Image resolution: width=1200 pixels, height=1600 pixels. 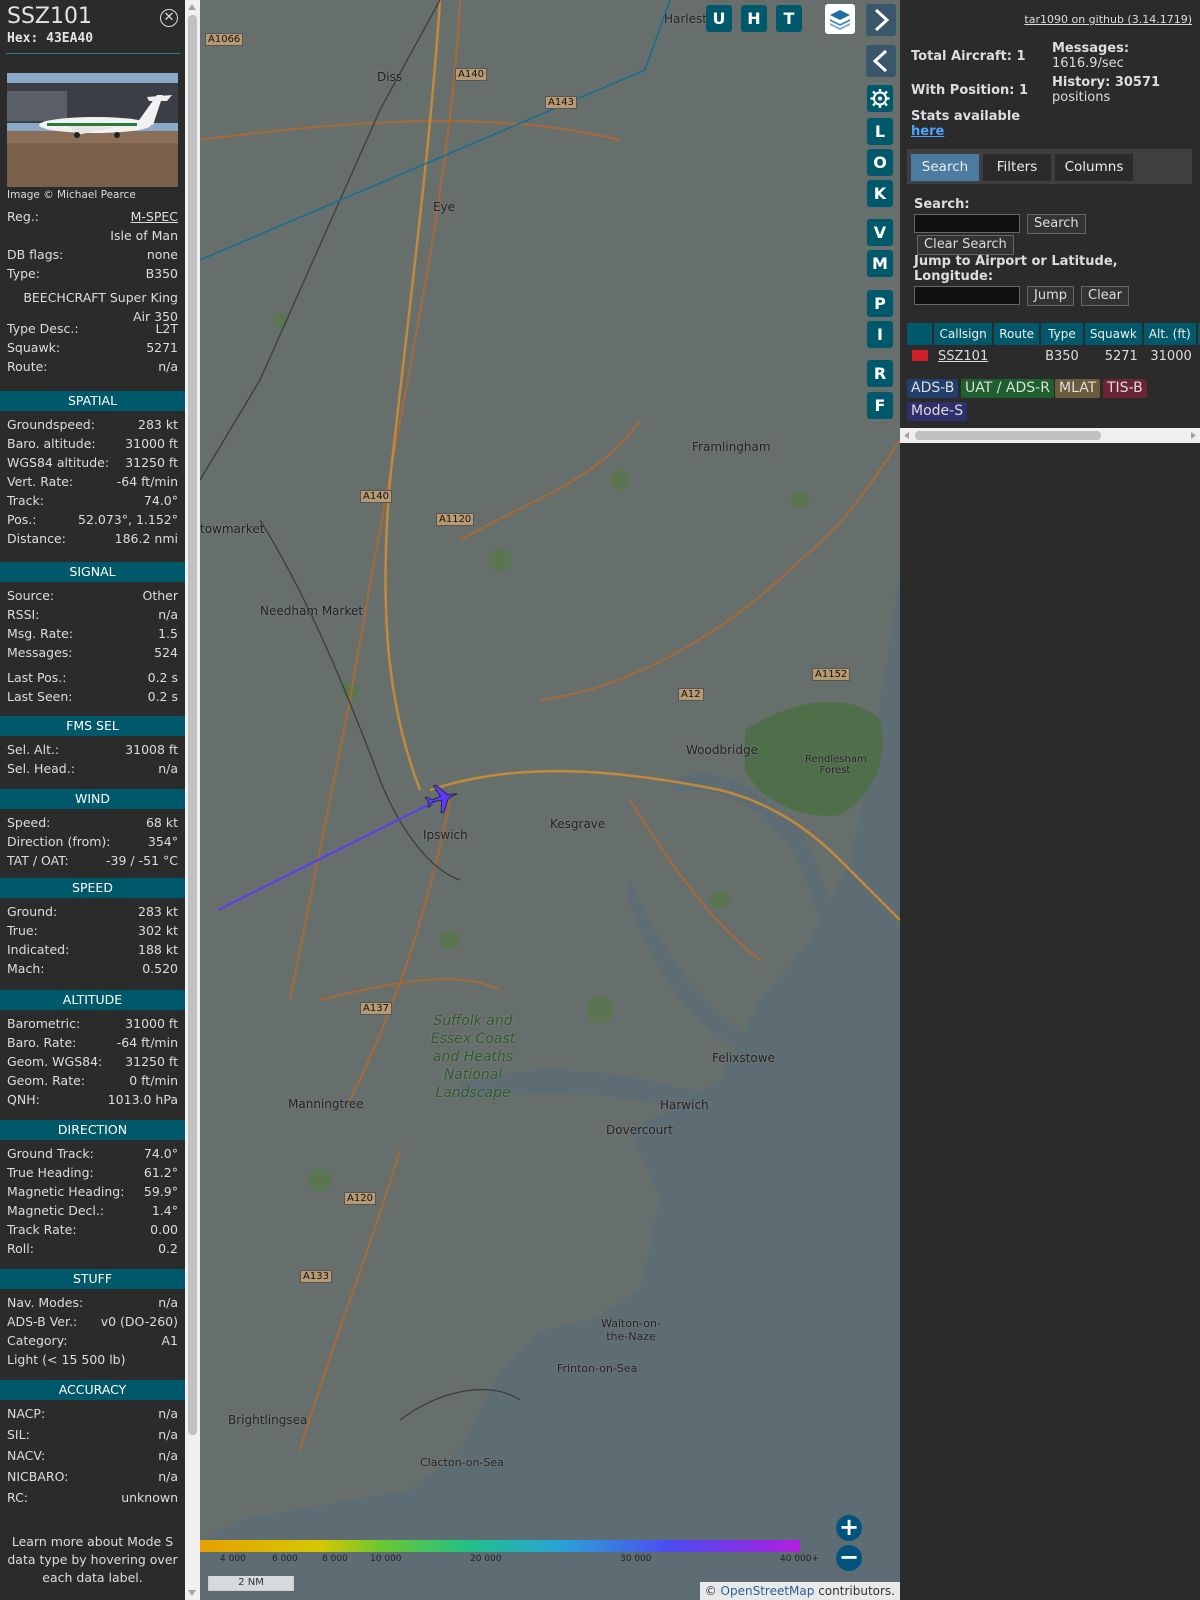 I want to click on map-place-label: Clacton-on-Sea, so click(x=462, y=1462).